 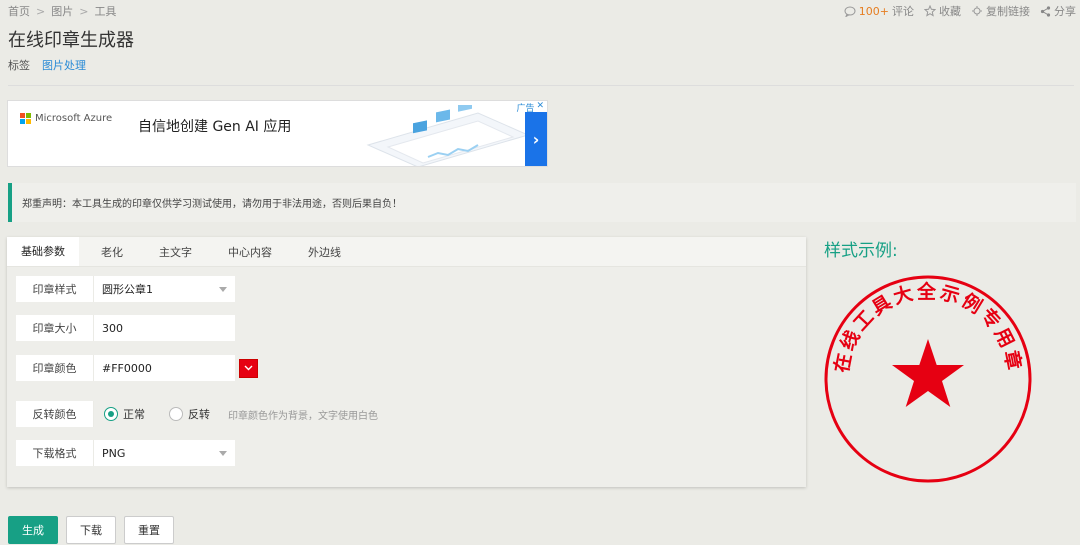 I want to click on microsoft-logo-icon, so click(x=25, y=118).